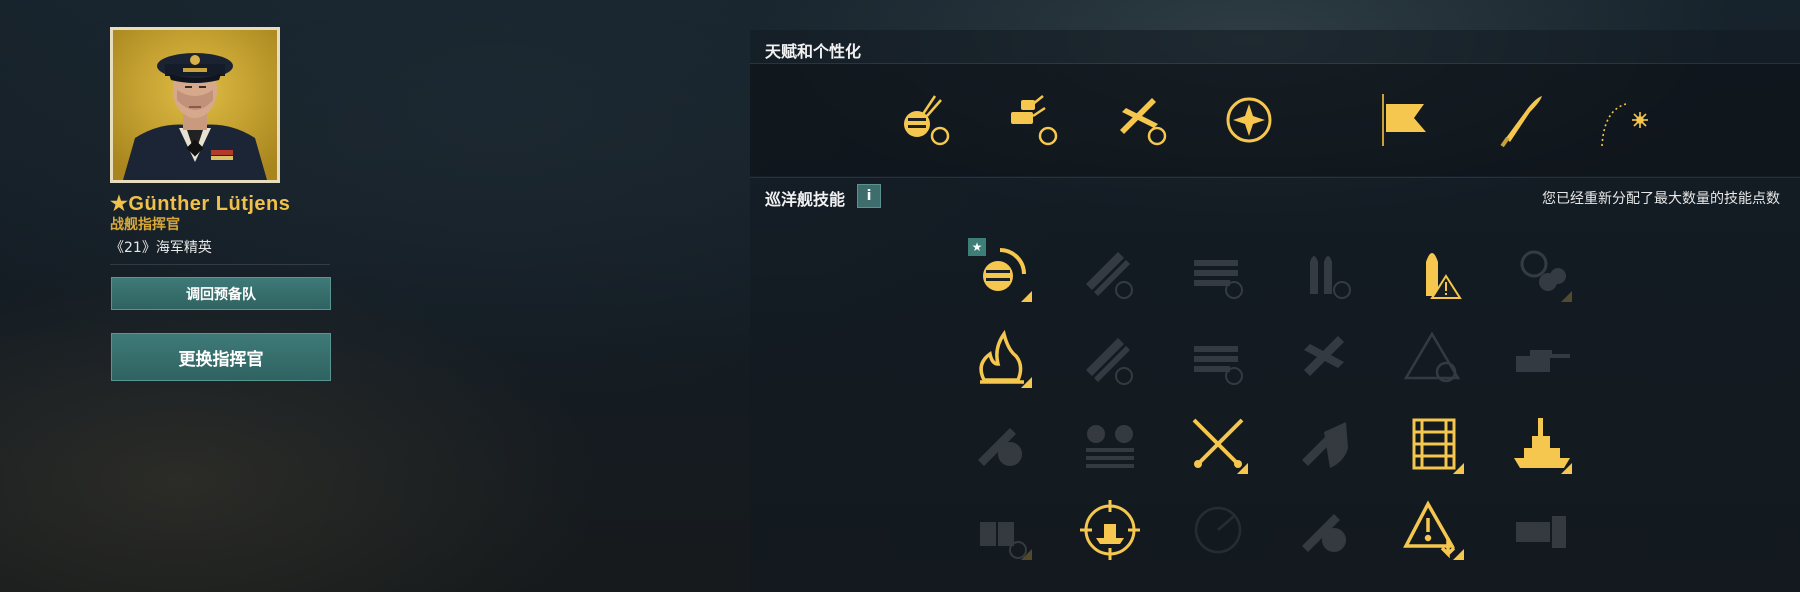 The height and width of the screenshot is (592, 1800). Describe the element at coordinates (1110, 272) in the screenshot. I see `torpedo-reload-icon` at that location.